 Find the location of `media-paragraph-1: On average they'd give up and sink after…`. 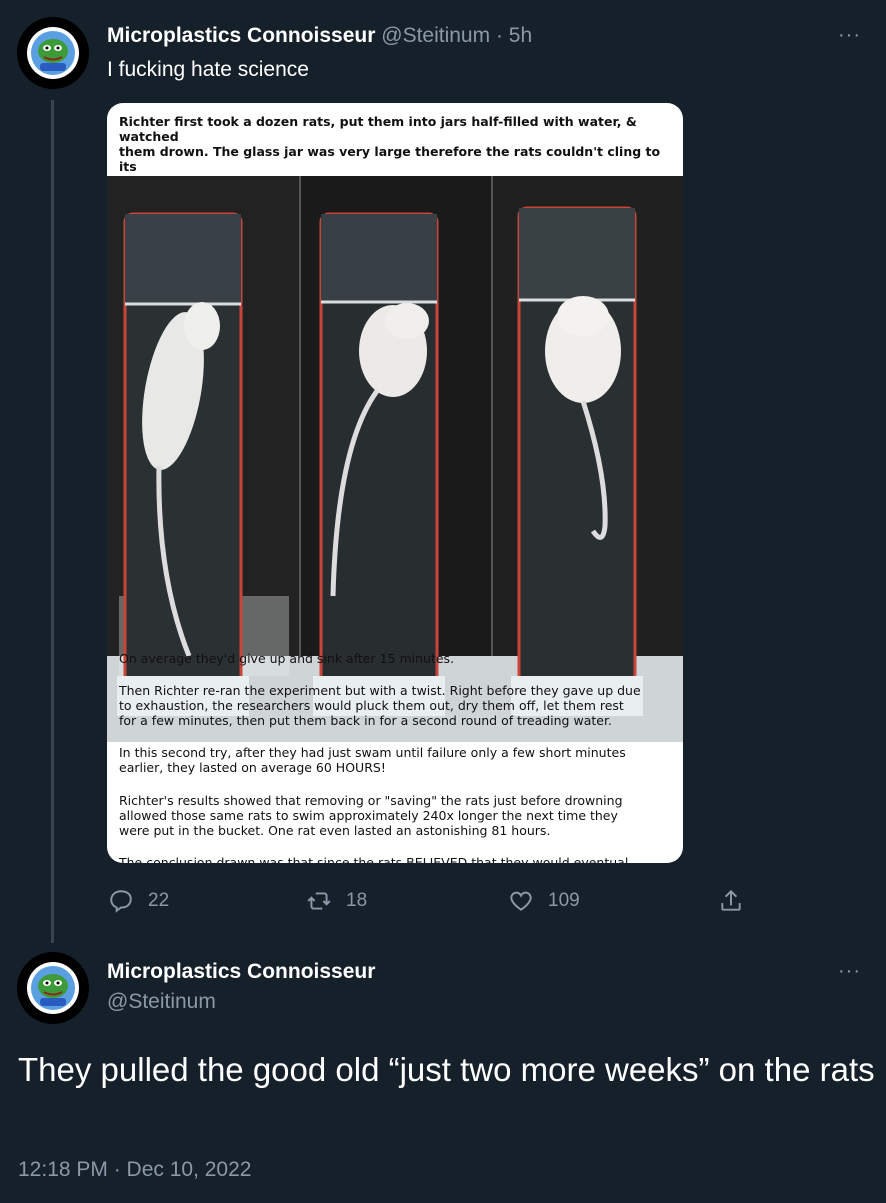

media-paragraph-1: On average they'd give up and sink after… is located at coordinates (287, 658).